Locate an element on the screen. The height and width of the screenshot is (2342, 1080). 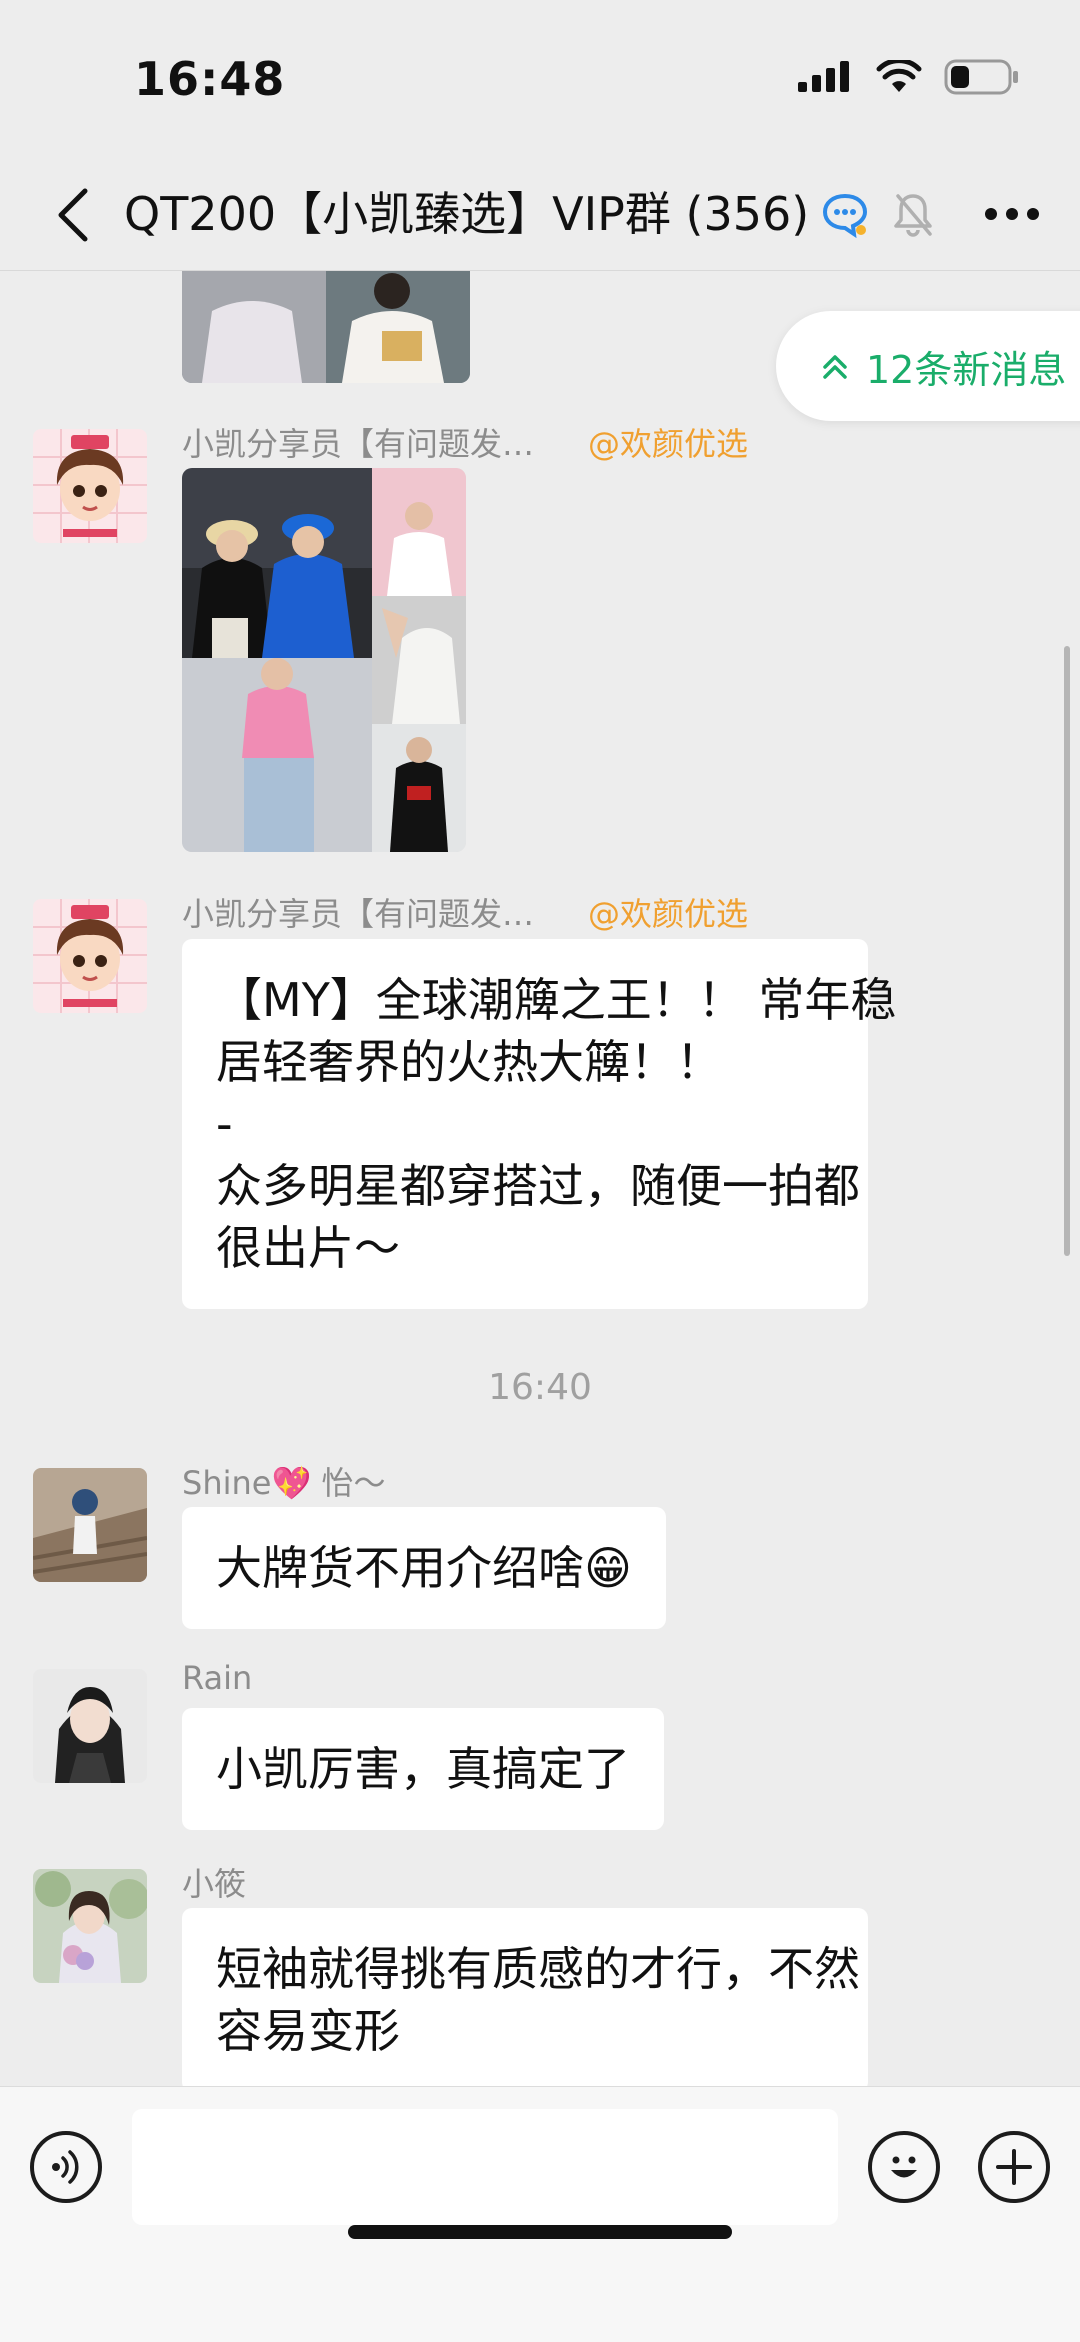
emoji-icon is located at coordinates (904, 2167).